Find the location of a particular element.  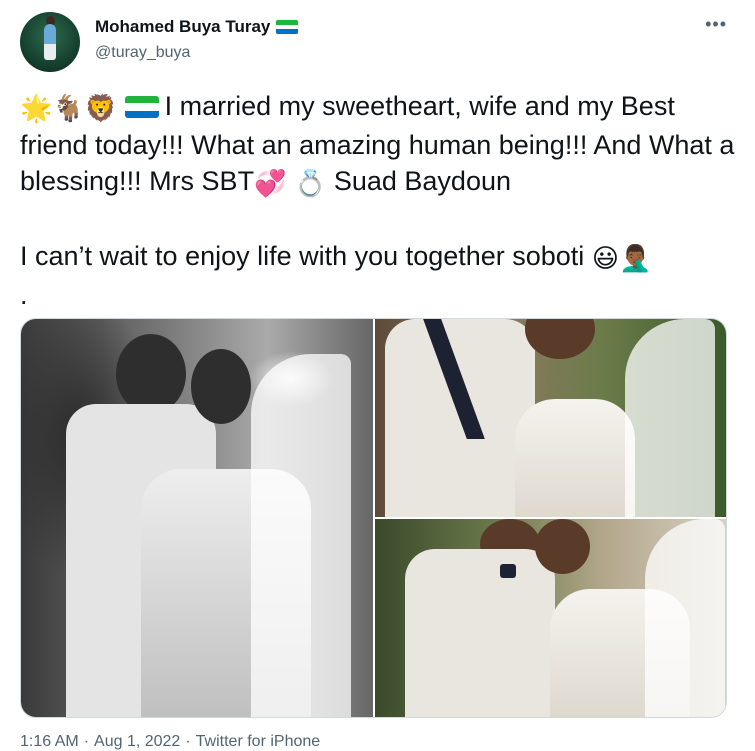

ring-emoji-icon: 💍 is located at coordinates (310, 184).